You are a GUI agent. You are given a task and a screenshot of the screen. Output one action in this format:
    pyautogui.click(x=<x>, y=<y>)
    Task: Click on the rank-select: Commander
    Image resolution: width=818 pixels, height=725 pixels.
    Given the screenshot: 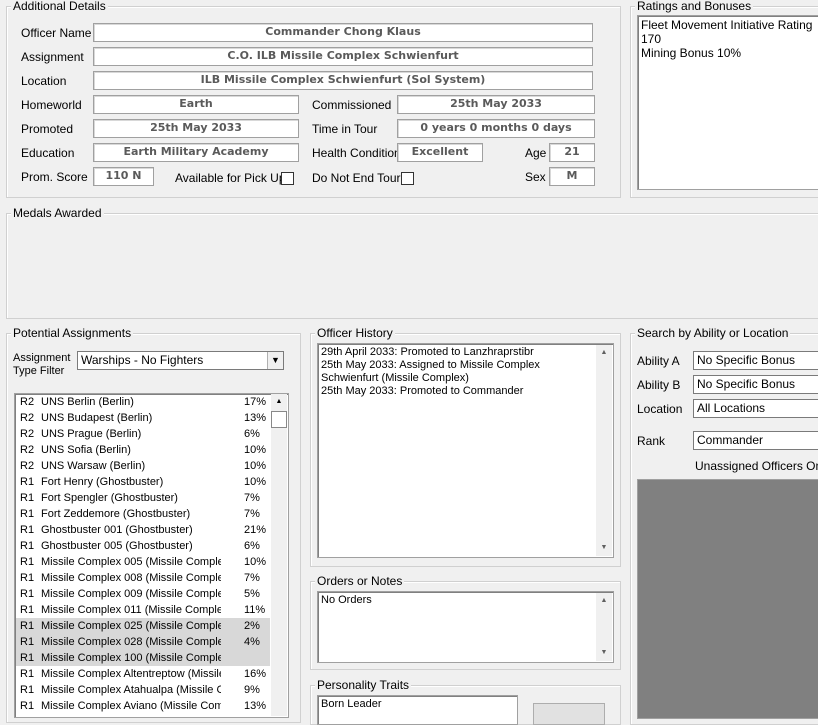 What is the action you would take?
    pyautogui.click(x=755, y=440)
    